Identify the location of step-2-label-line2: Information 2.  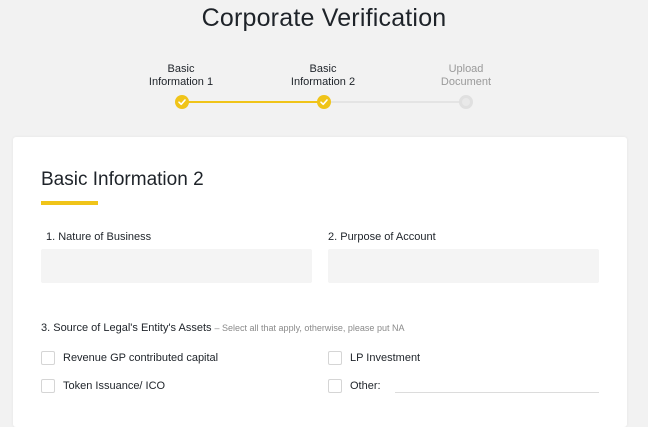
(323, 82).